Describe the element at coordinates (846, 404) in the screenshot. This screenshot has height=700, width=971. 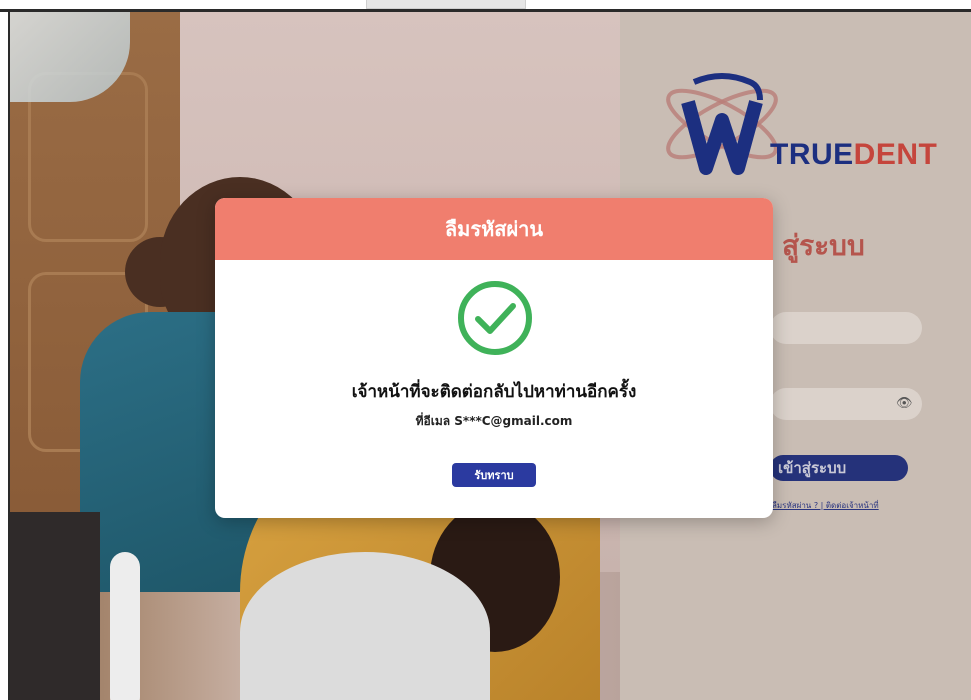
I see `password-field: 👁` at that location.